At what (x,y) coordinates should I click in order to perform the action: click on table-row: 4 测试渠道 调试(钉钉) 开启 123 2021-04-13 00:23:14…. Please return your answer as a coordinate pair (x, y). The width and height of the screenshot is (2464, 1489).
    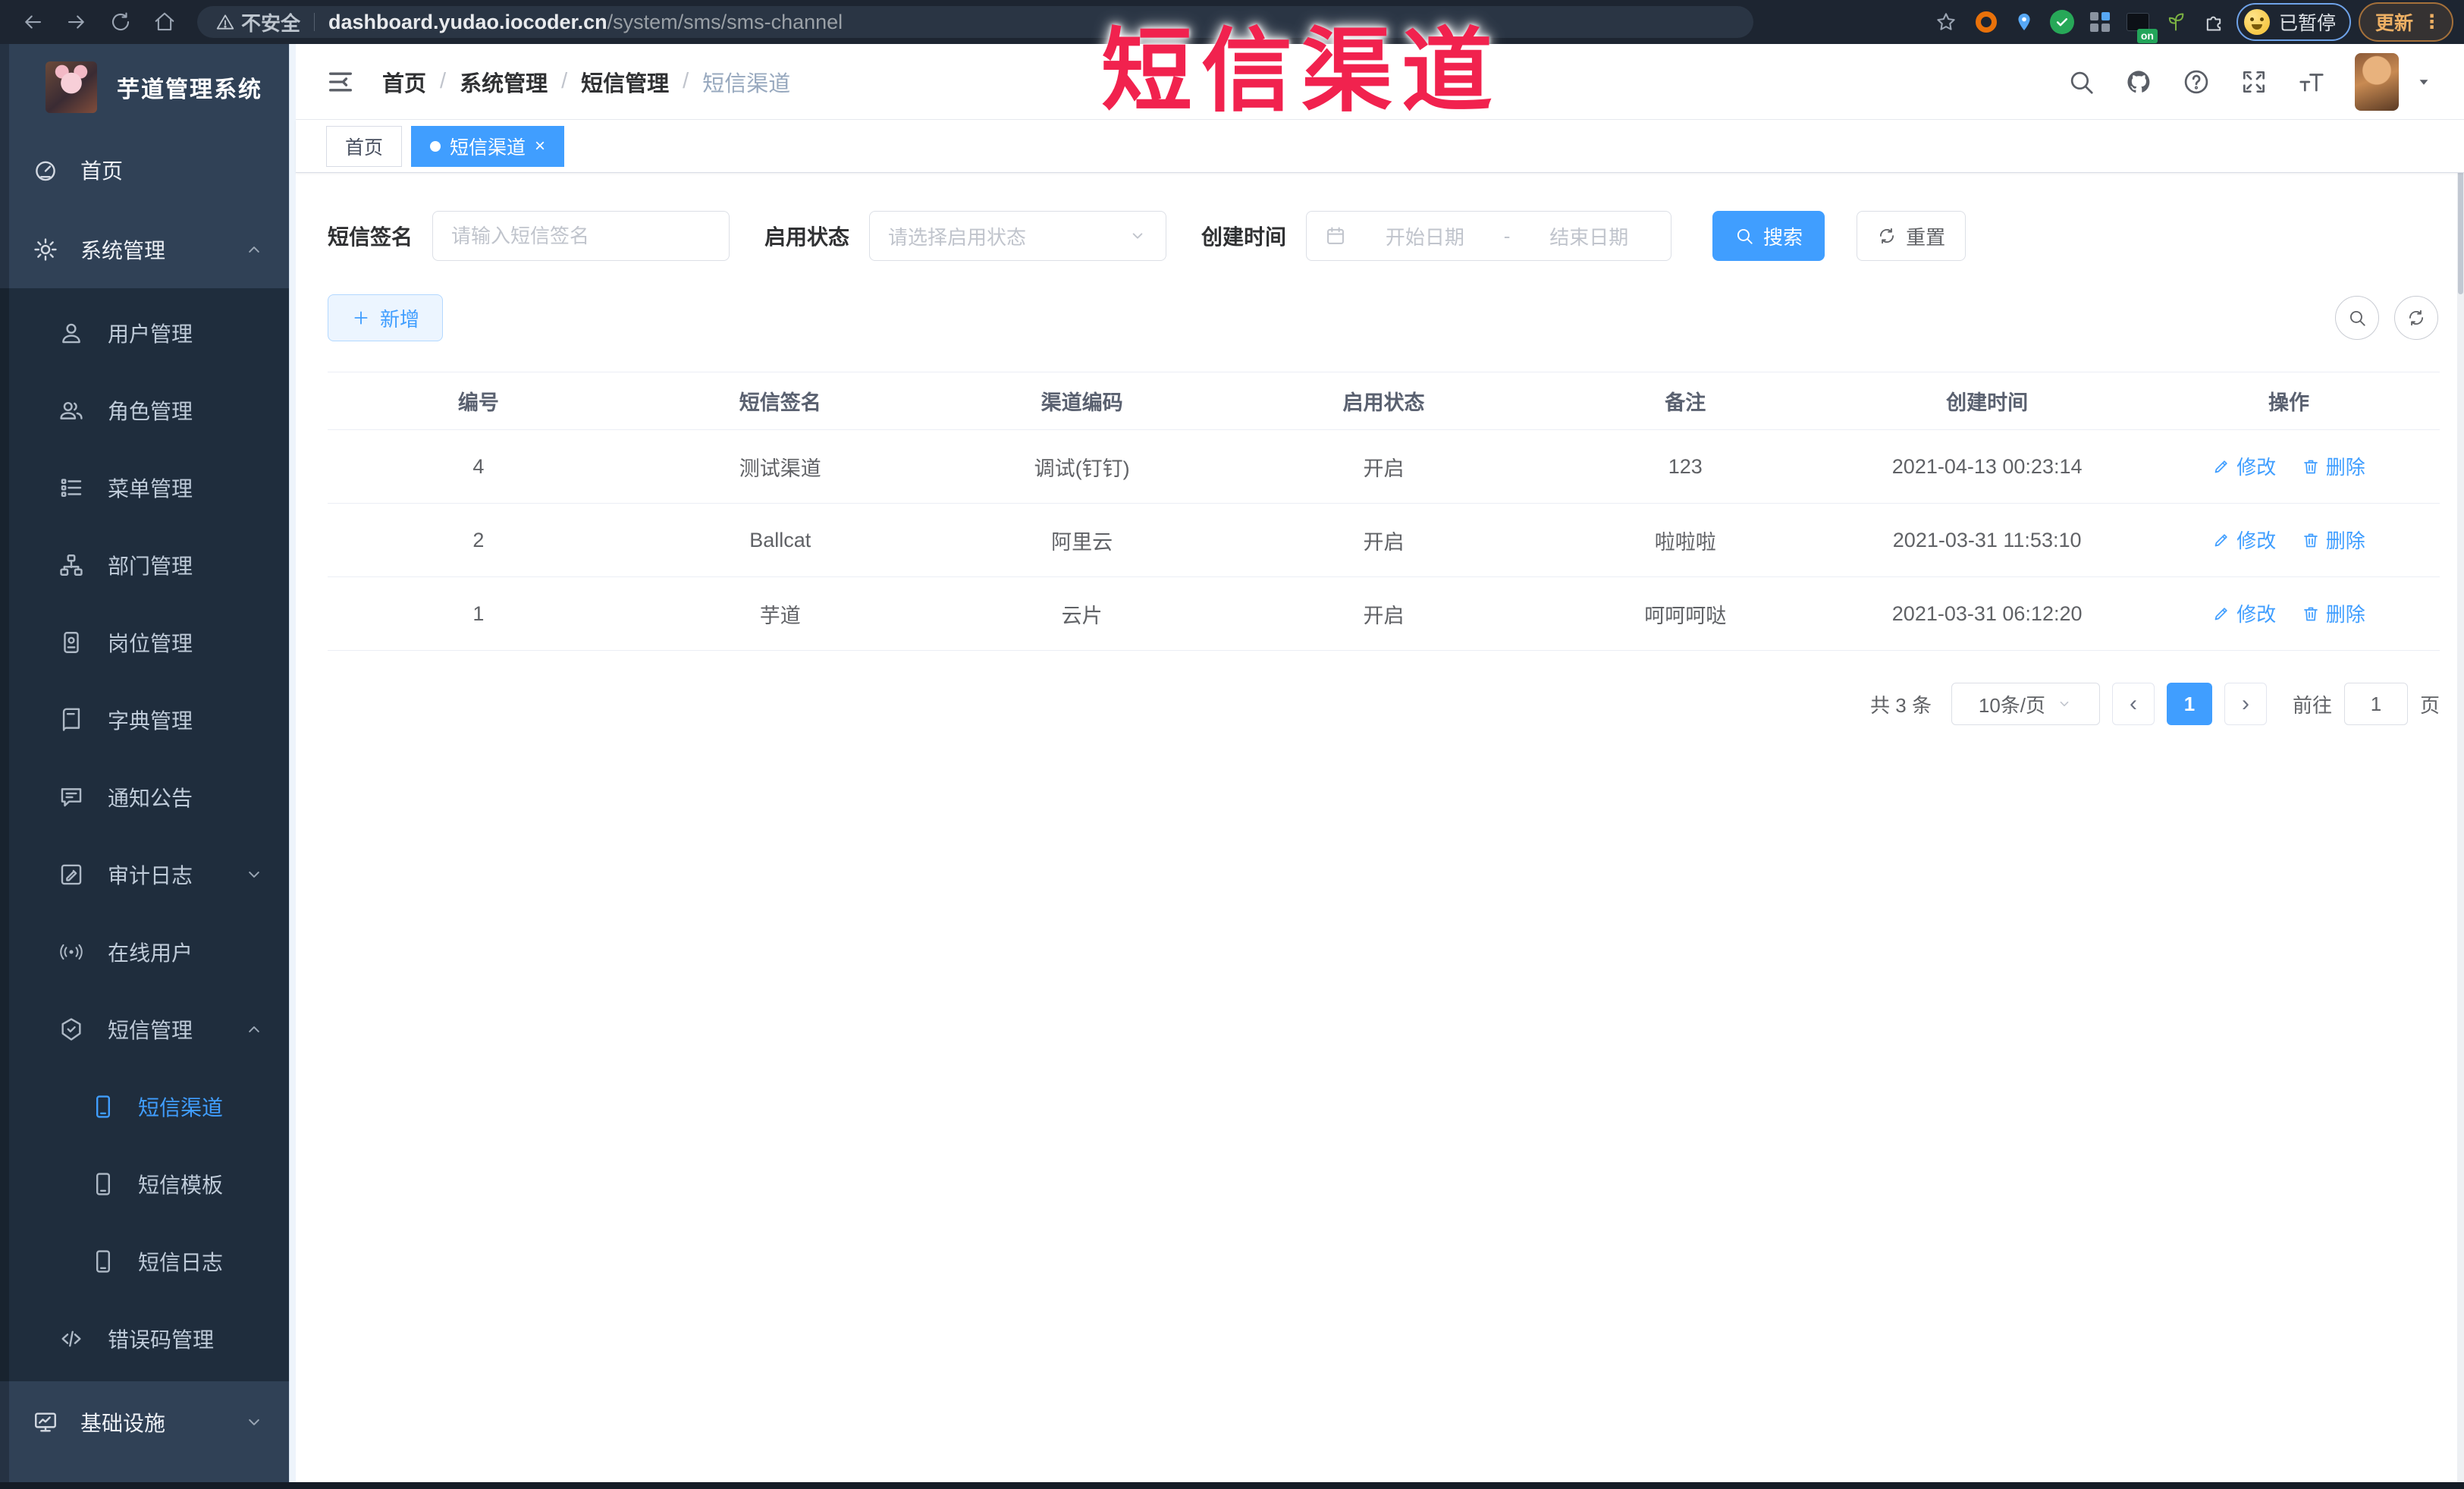
    Looking at the image, I should click on (1384, 466).